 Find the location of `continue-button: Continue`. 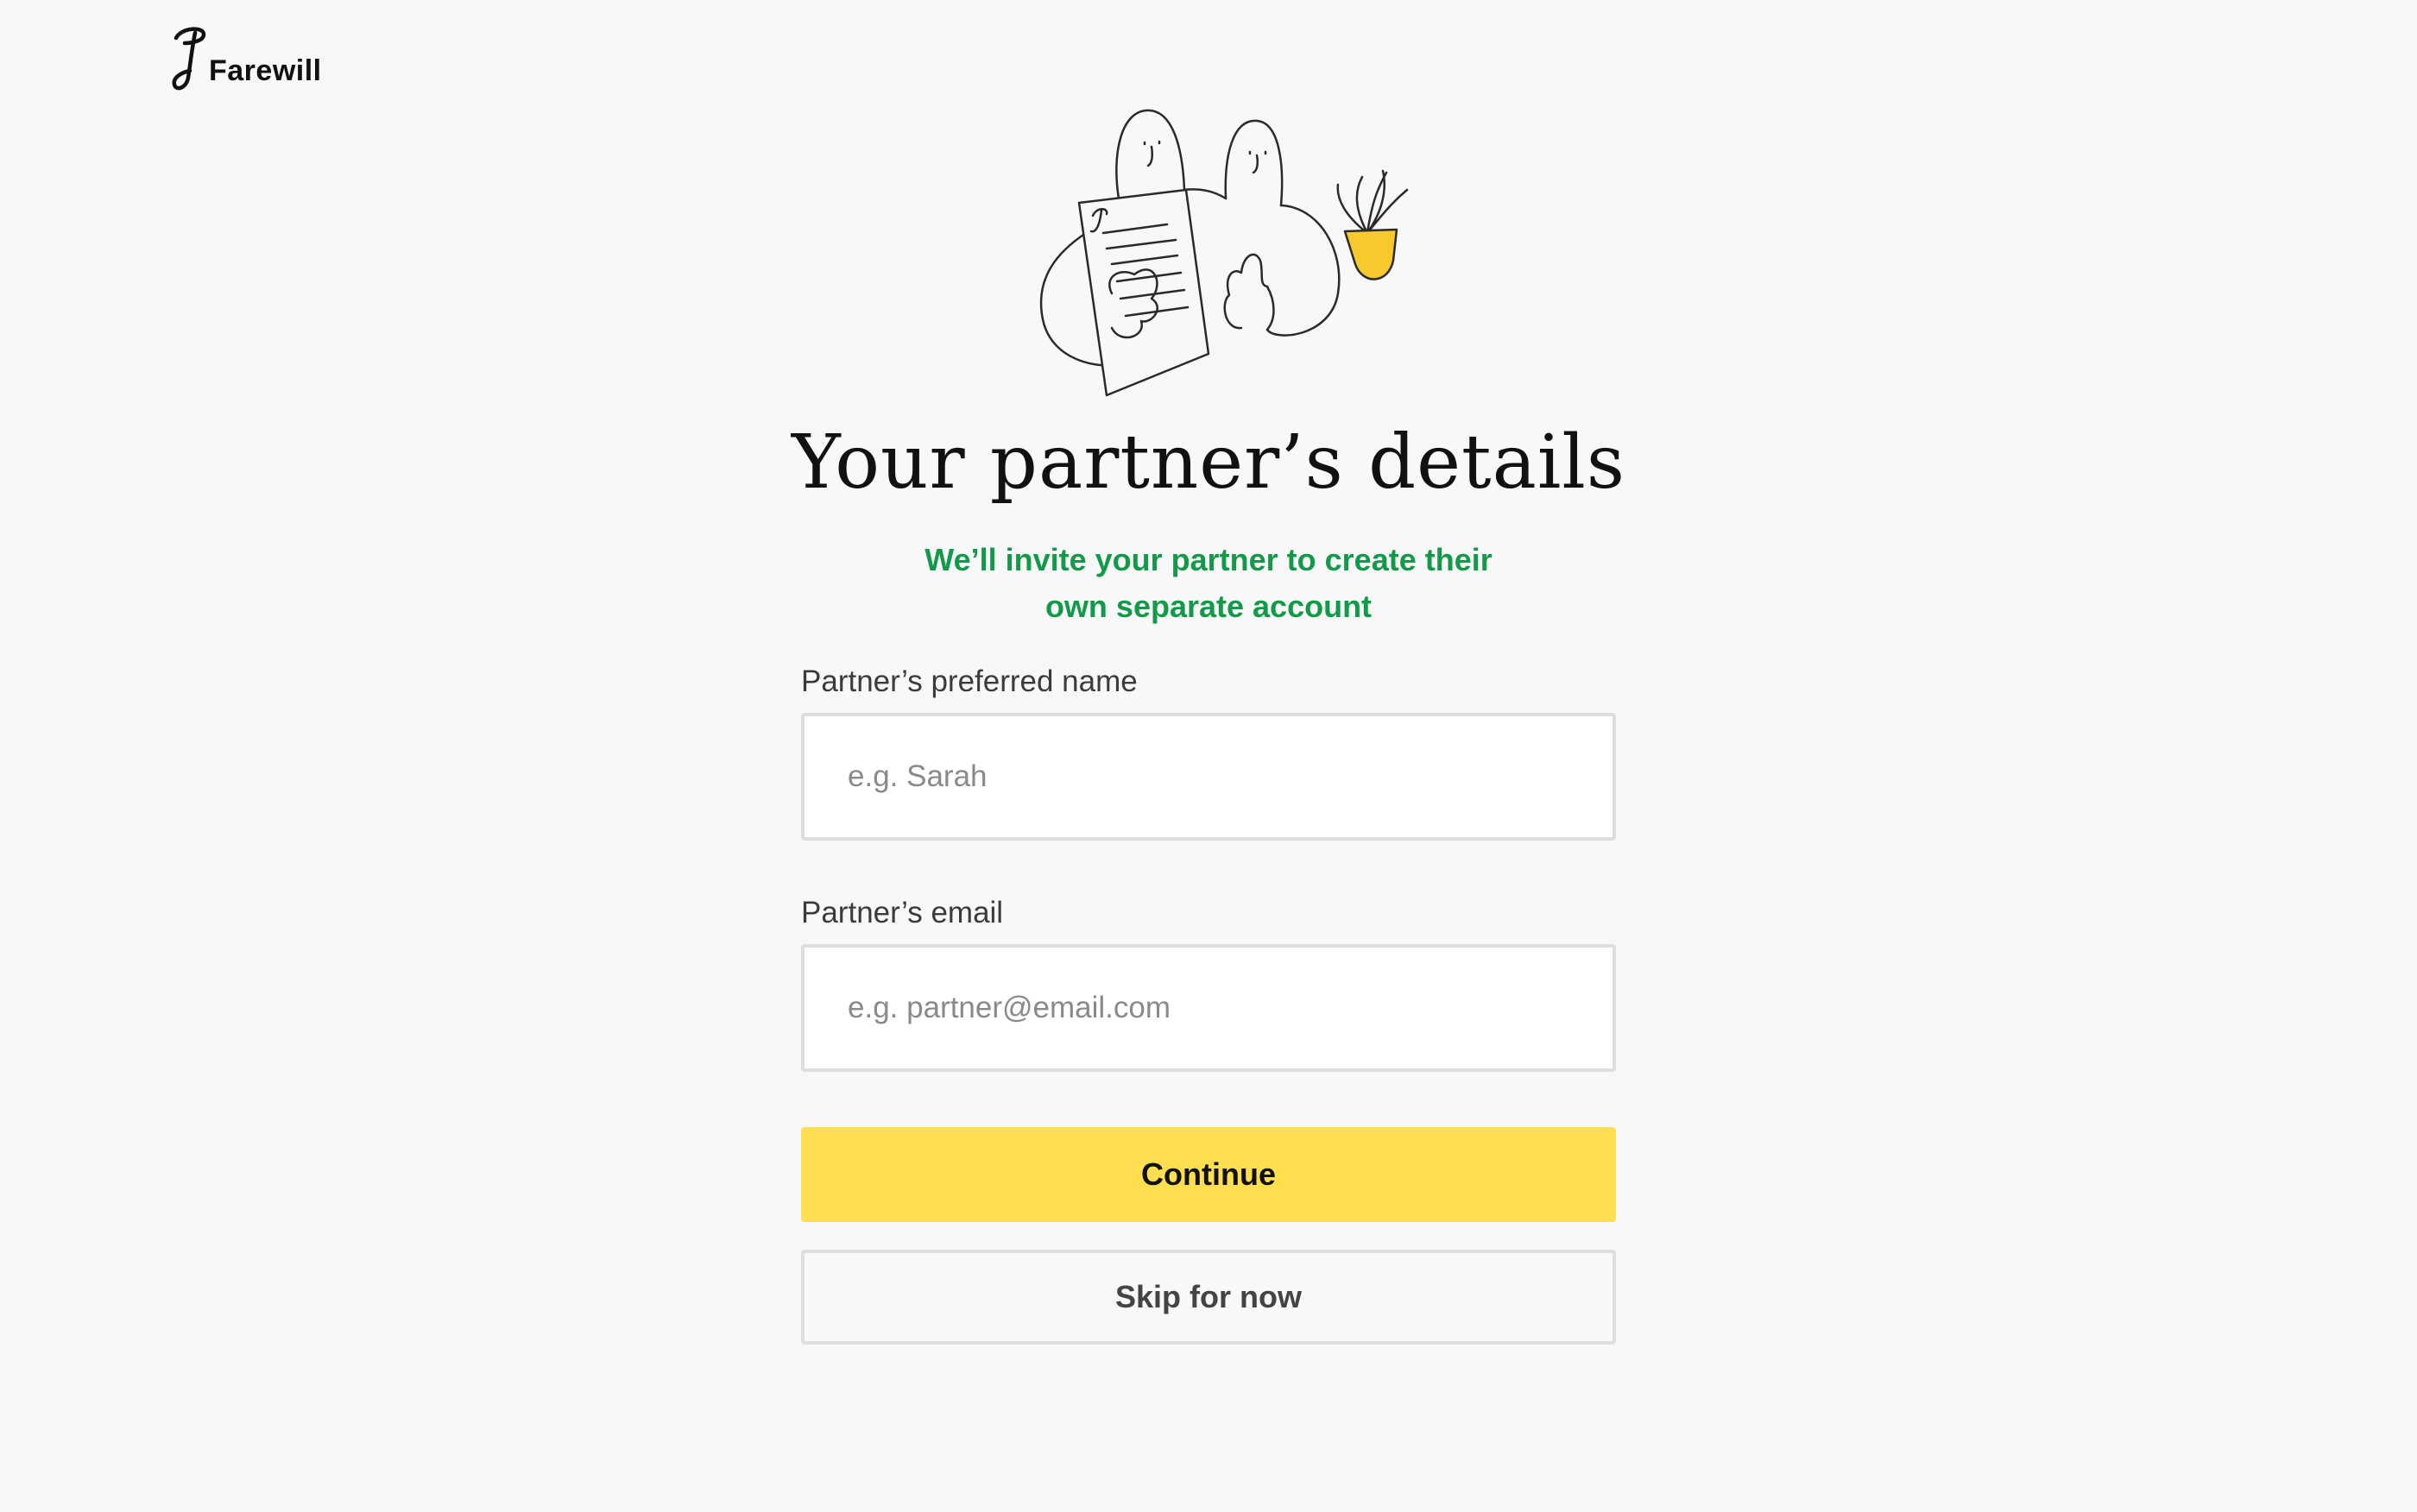

continue-button: Continue is located at coordinates (1208, 1175).